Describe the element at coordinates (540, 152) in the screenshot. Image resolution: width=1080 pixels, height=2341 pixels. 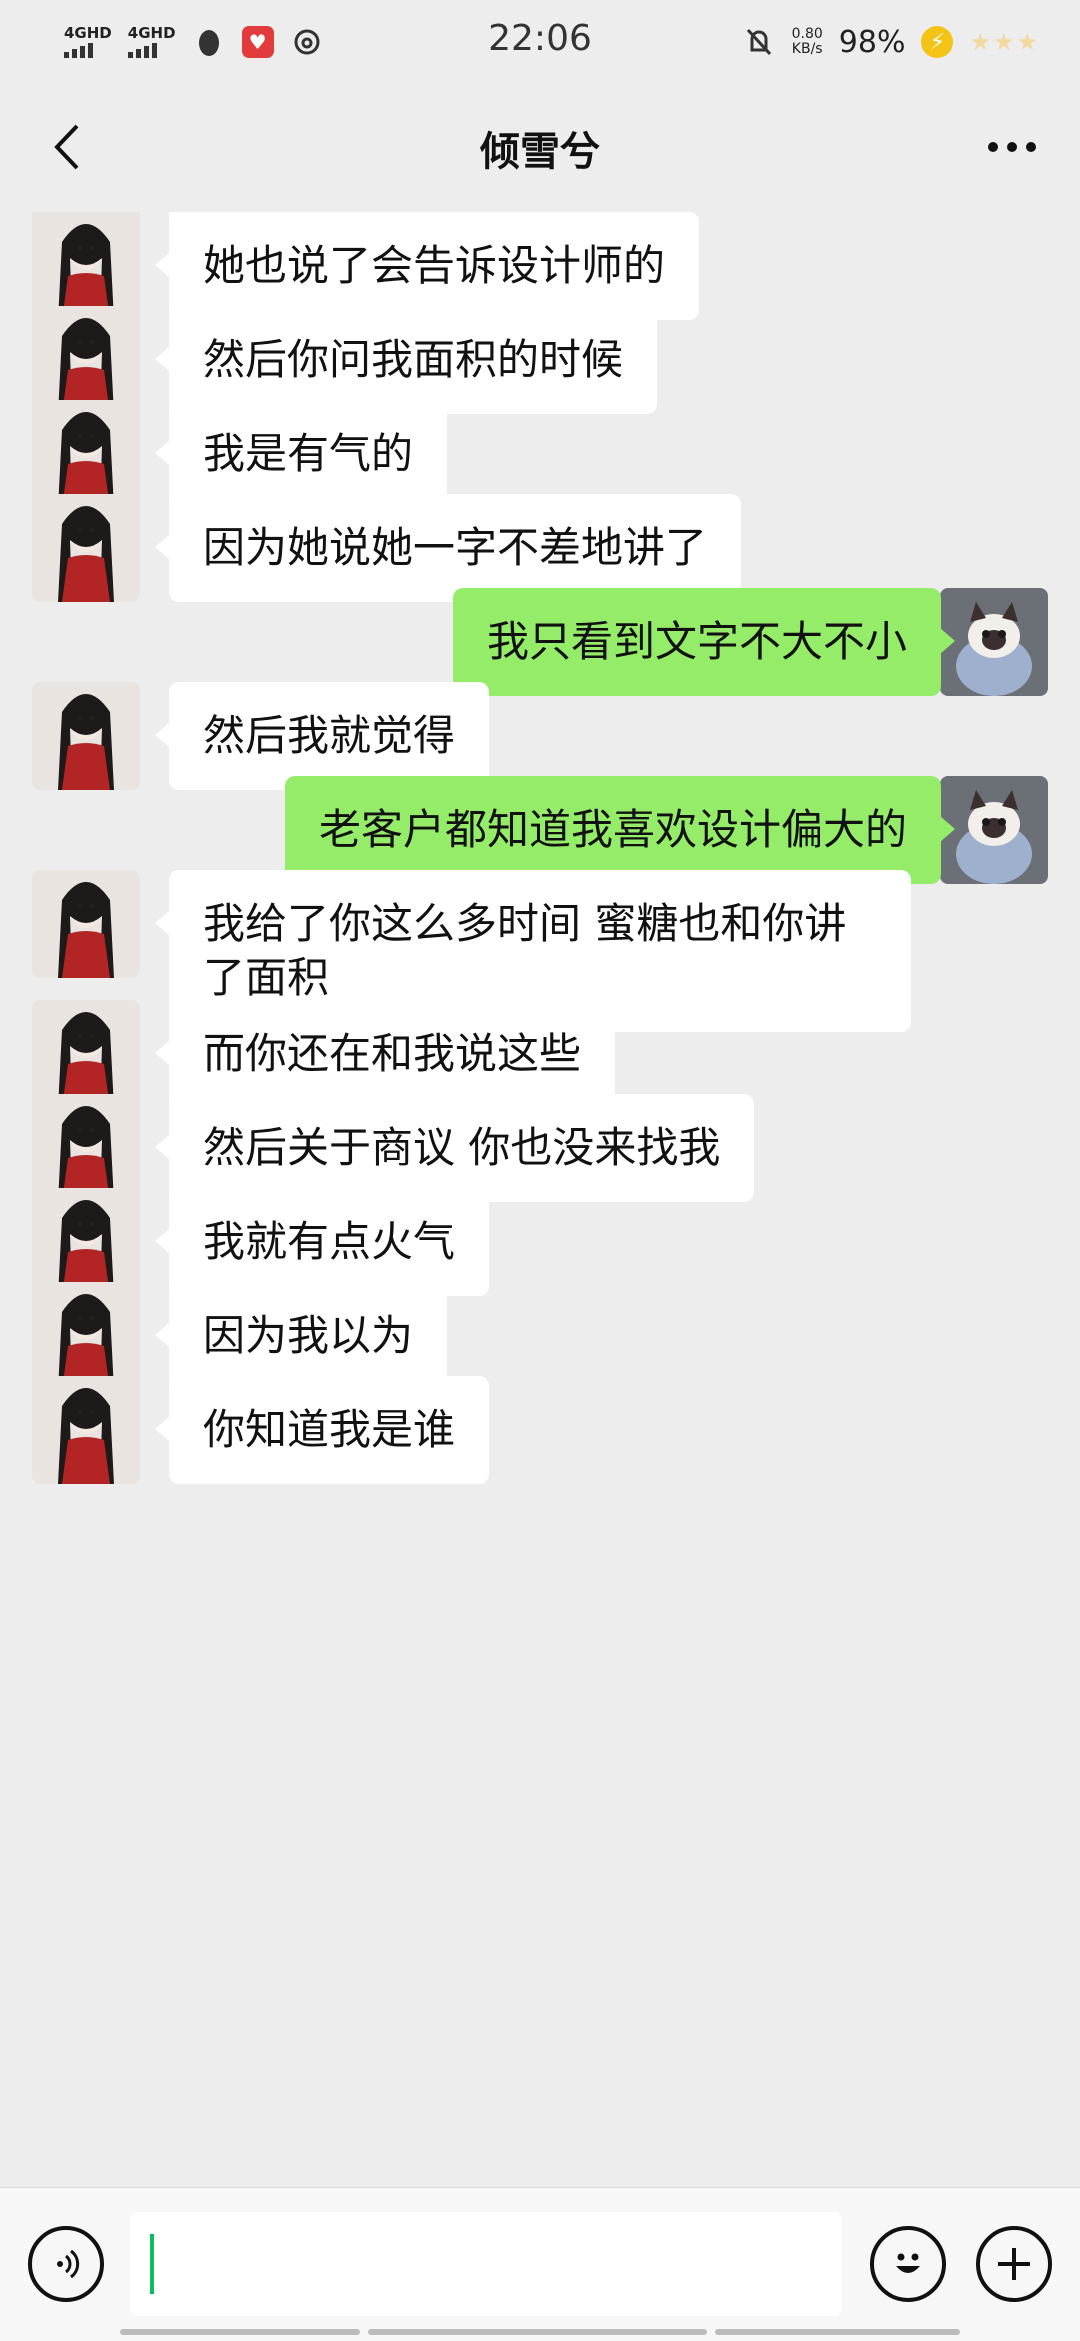
I see `chat-title: 倾雪兮` at that location.